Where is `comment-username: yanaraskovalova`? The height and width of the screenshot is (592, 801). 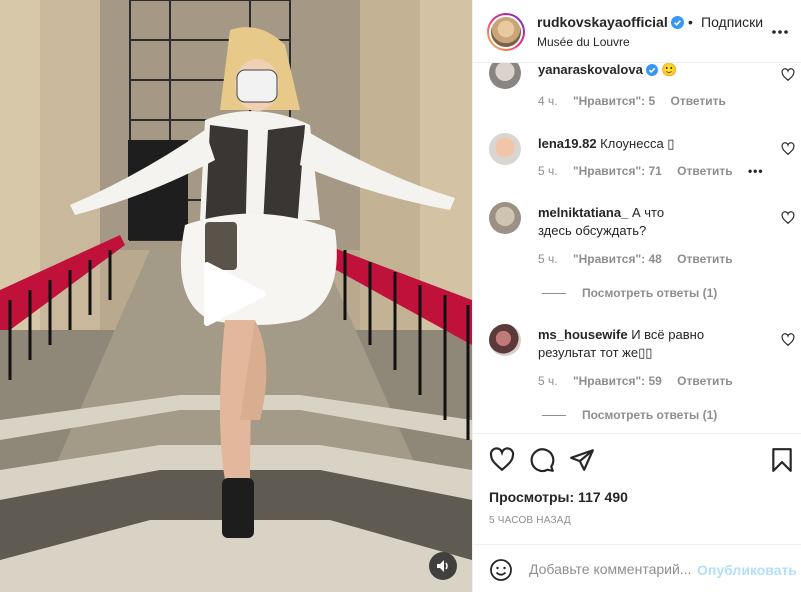 comment-username: yanaraskovalova is located at coordinates (590, 70).